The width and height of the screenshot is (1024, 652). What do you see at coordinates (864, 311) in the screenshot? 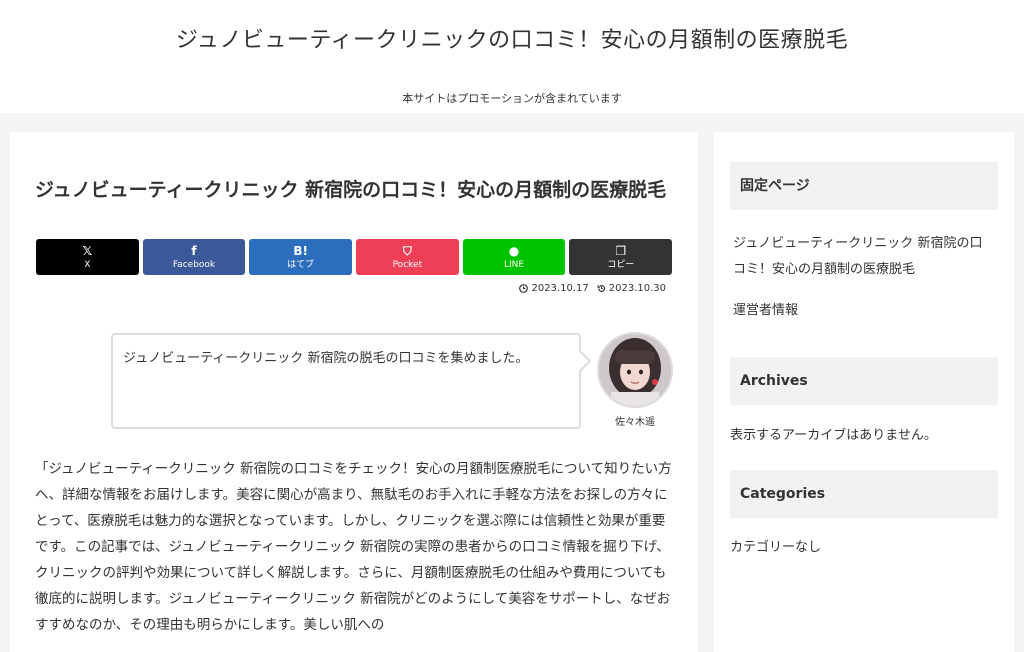
I see `sidebar-link-operator: 運営者情報` at bounding box center [864, 311].